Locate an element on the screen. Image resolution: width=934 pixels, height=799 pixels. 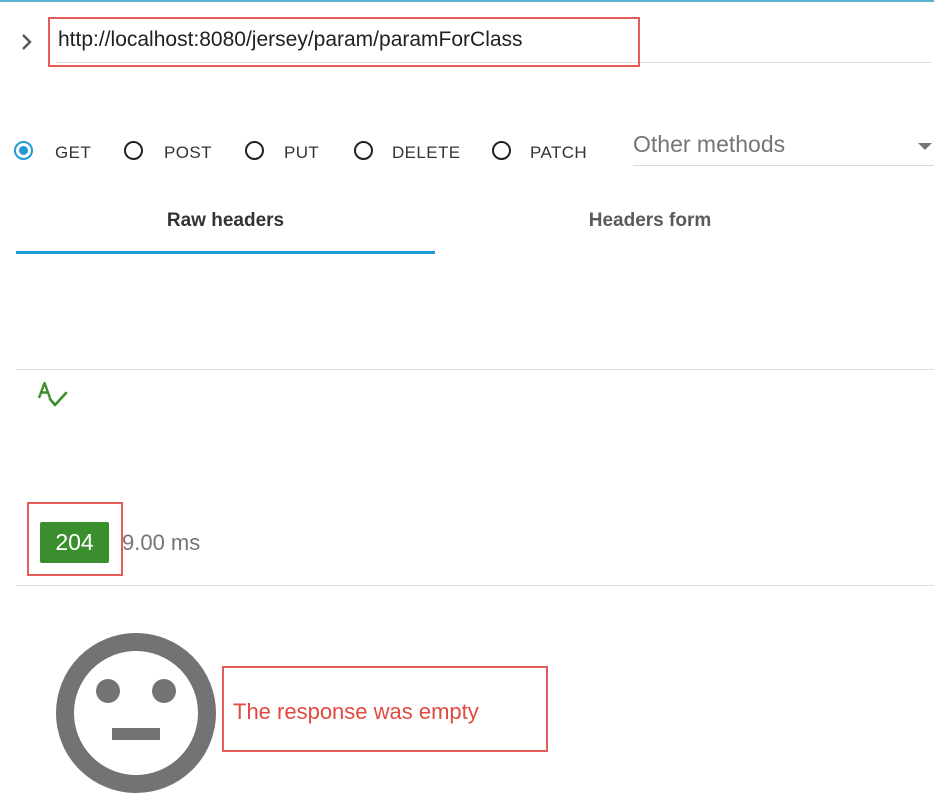
tab-raw-headers: Raw headers is located at coordinates (225, 222).